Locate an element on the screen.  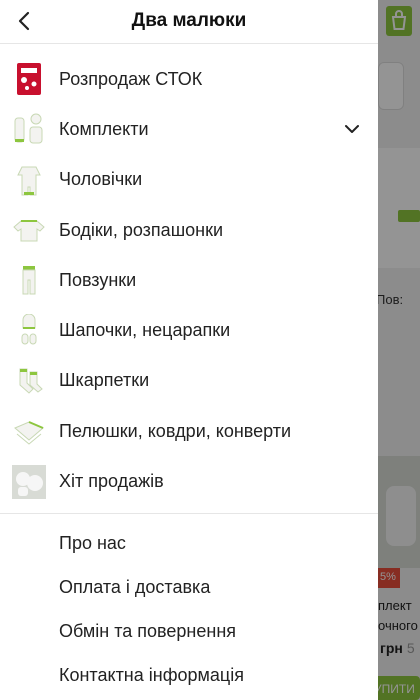
category-label: Повзунки is located at coordinates (98, 279).